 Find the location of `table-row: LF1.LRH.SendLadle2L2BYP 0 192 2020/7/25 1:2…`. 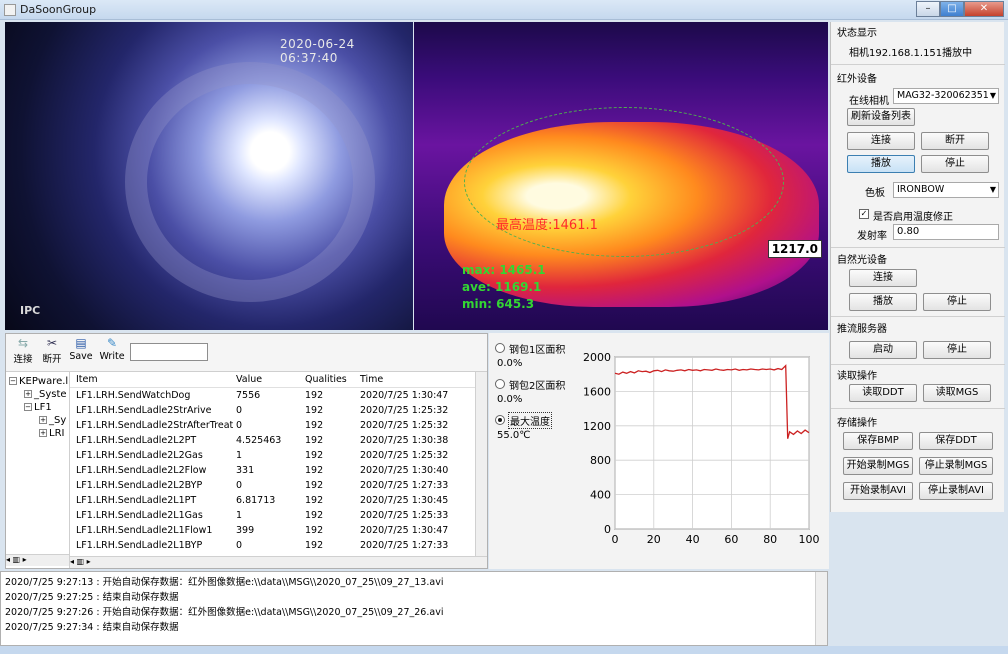

table-row: LF1.LRH.SendLadle2L2BYP 0 192 2020/7/25 1:2… is located at coordinates (272, 486).